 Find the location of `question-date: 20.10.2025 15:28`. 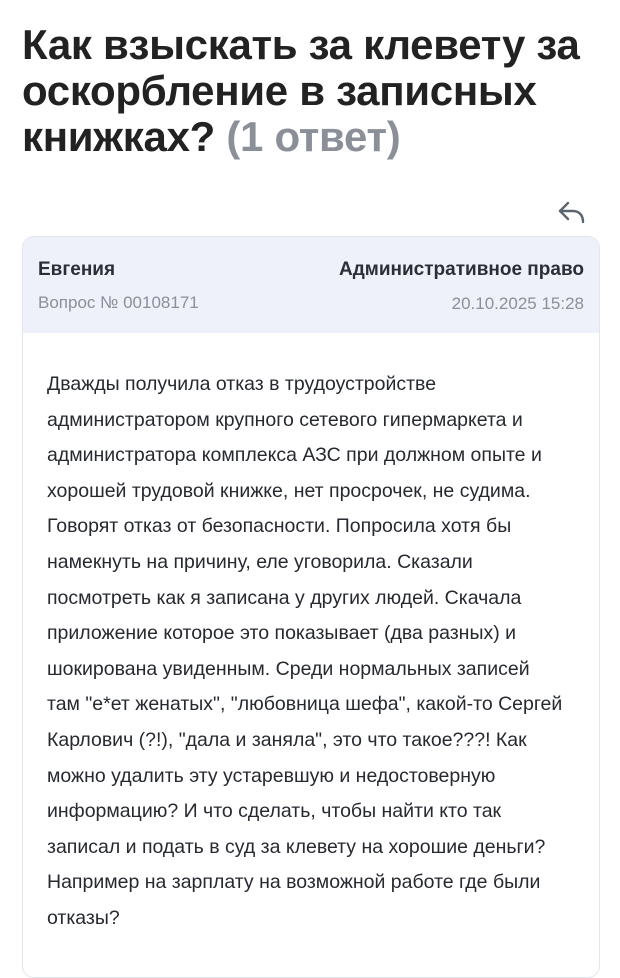

question-date: 20.10.2025 15:28 is located at coordinates (517, 303).